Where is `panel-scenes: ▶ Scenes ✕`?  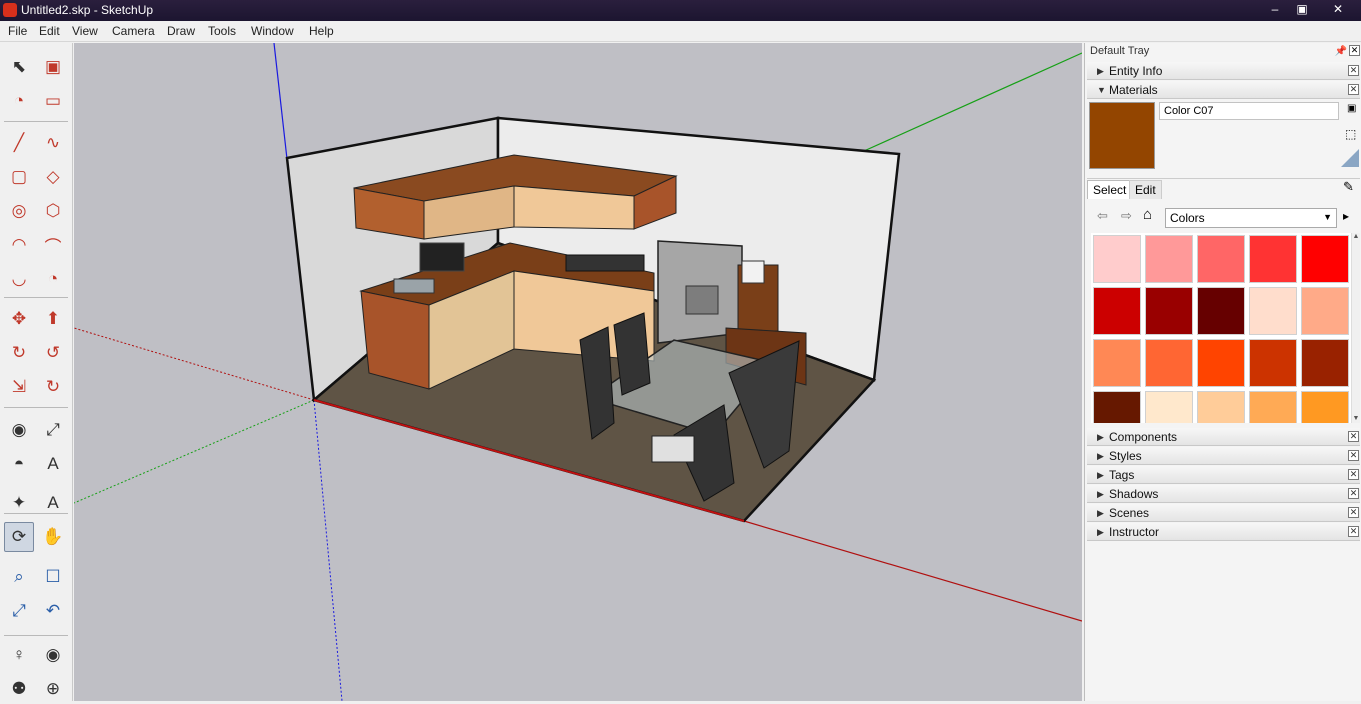 panel-scenes: ▶ Scenes ✕ is located at coordinates (1223, 513).